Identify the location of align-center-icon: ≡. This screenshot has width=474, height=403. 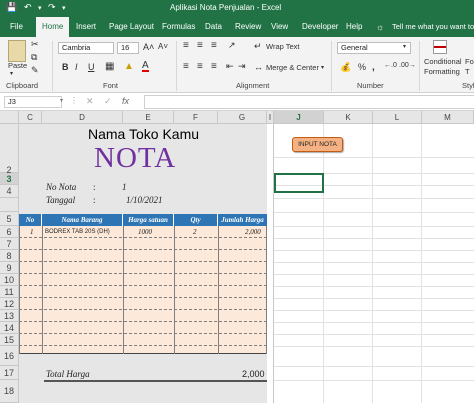
(200, 66).